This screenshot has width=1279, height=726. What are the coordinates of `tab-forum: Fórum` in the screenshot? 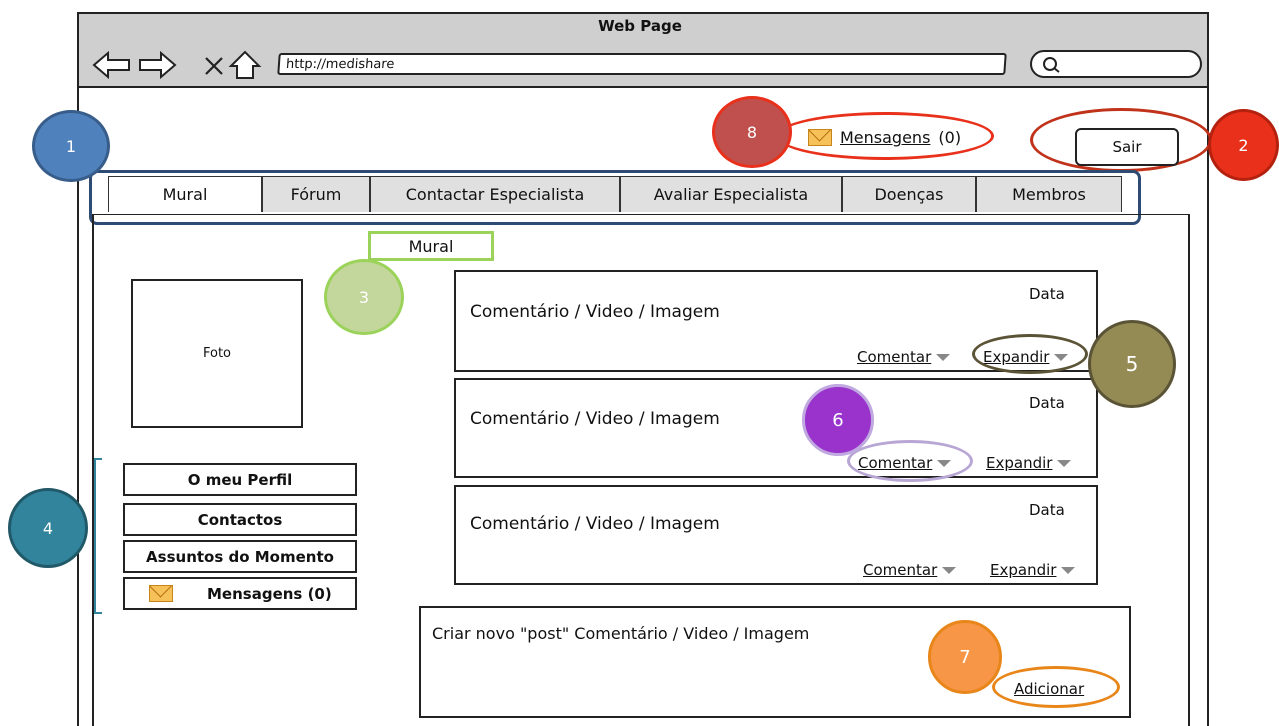 It's located at (316, 194).